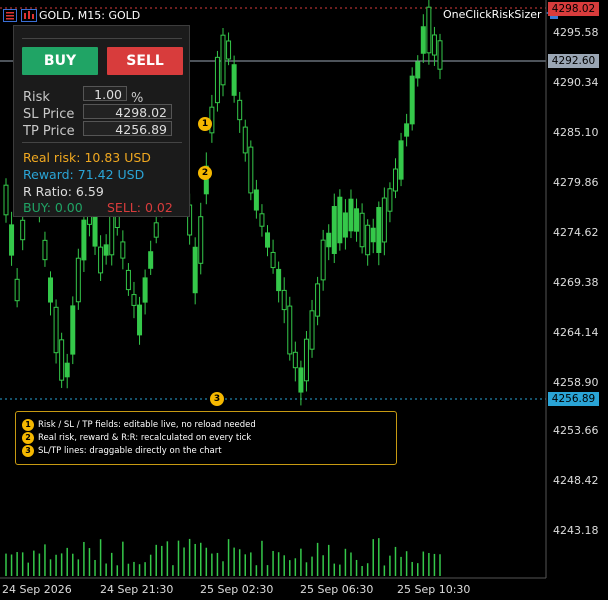 This screenshot has width=608, height=600. What do you see at coordinates (36, 97) in the screenshot?
I see `risk-label: Risk` at bounding box center [36, 97].